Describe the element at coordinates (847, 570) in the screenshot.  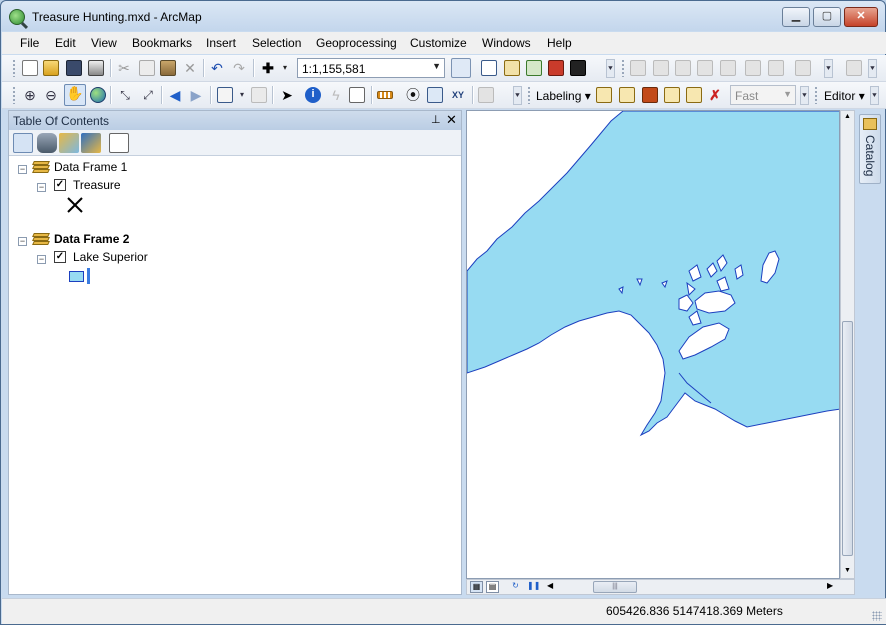
I see `scroll-down-icon: ▼` at that location.